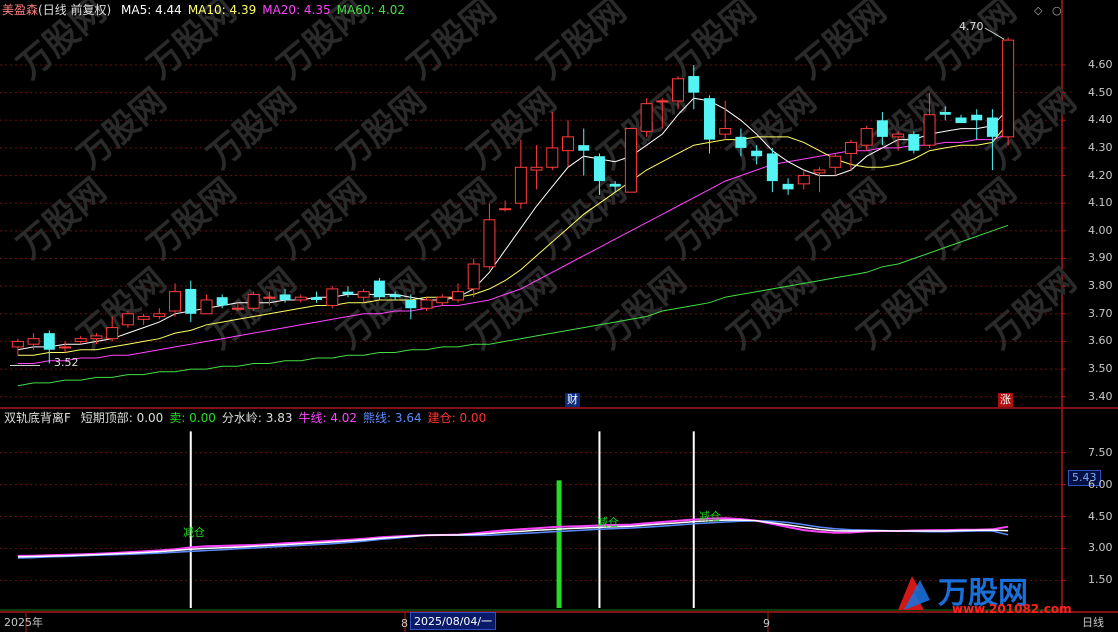 This screenshot has height=632, width=1118. I want to click on indicator-name: 双轨底背离F, so click(37, 418).